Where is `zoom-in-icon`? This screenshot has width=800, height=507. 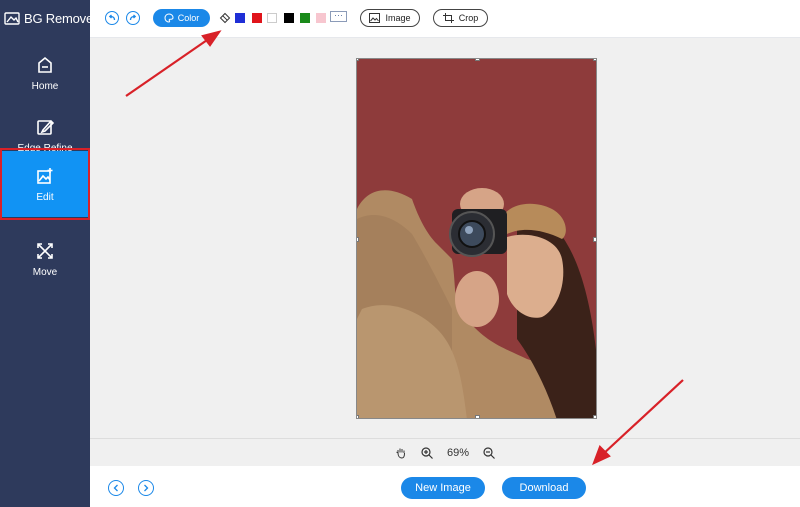 zoom-in-icon is located at coordinates (427, 453).